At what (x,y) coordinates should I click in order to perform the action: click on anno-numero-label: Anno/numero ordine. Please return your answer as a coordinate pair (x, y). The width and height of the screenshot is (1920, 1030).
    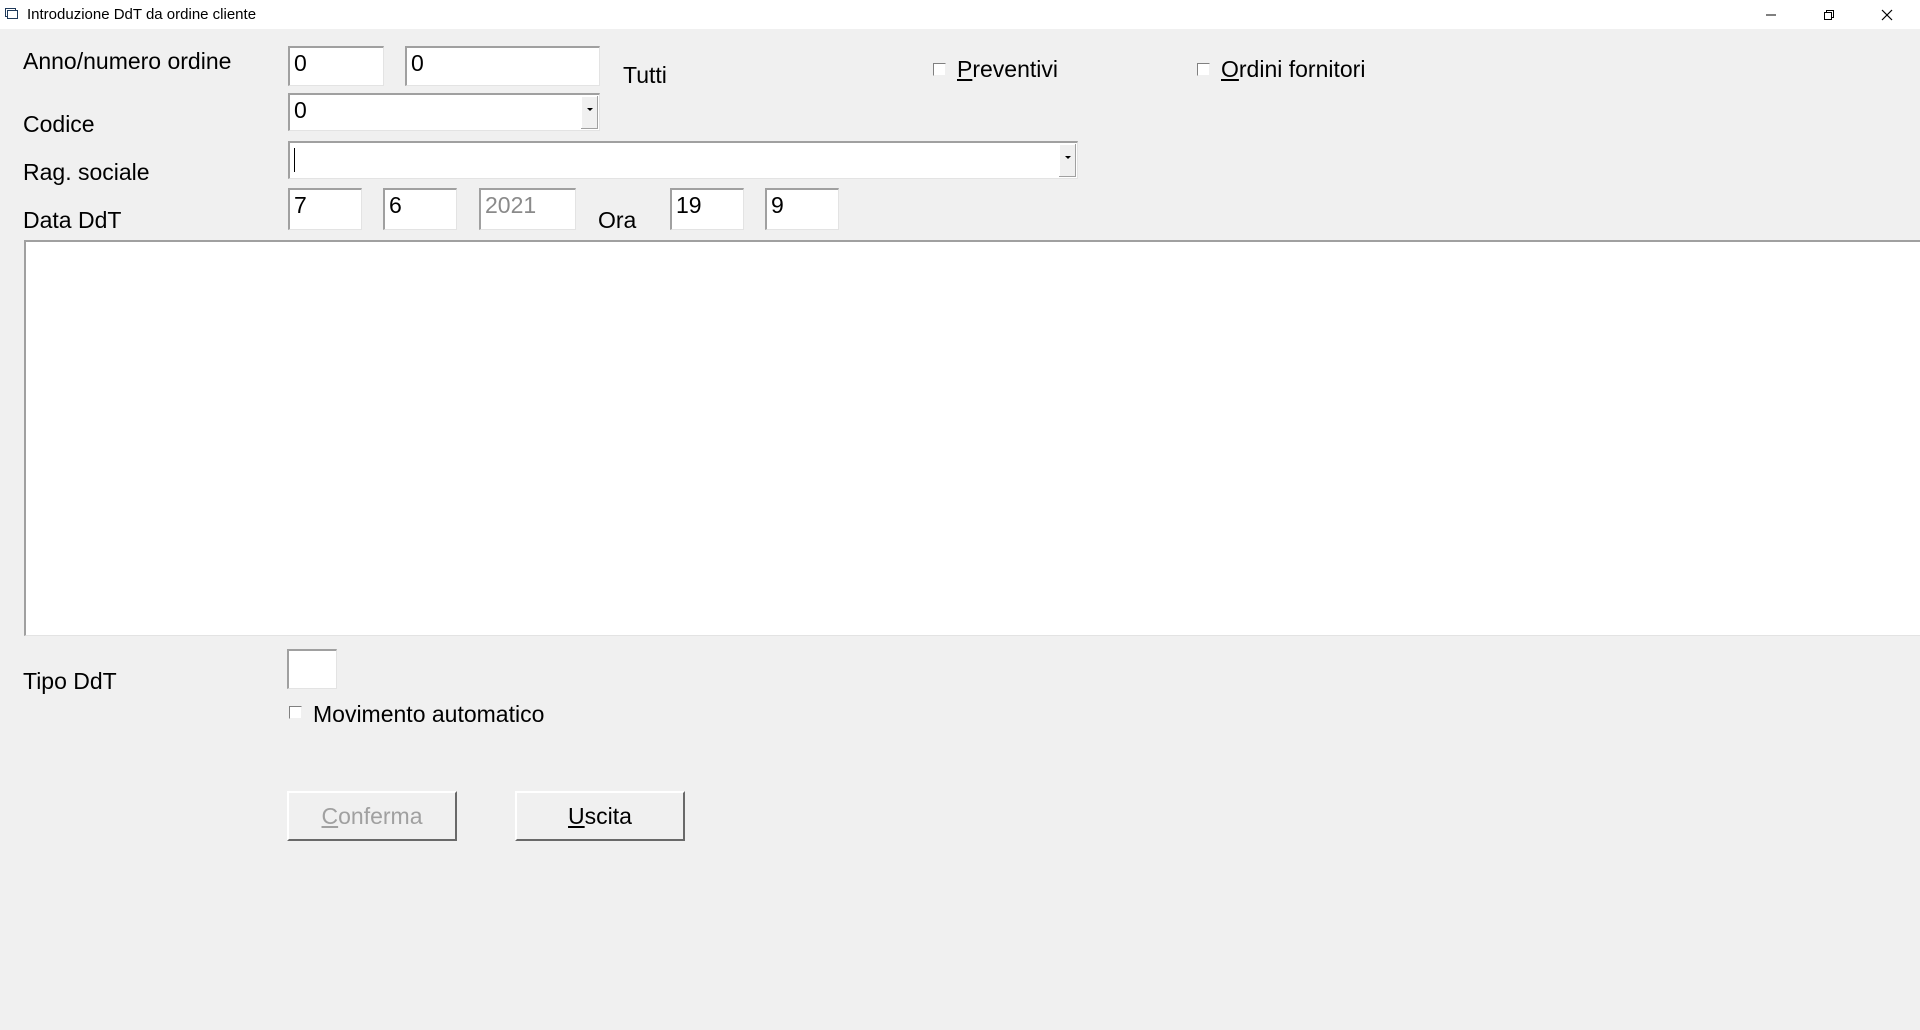
    Looking at the image, I should click on (127, 61).